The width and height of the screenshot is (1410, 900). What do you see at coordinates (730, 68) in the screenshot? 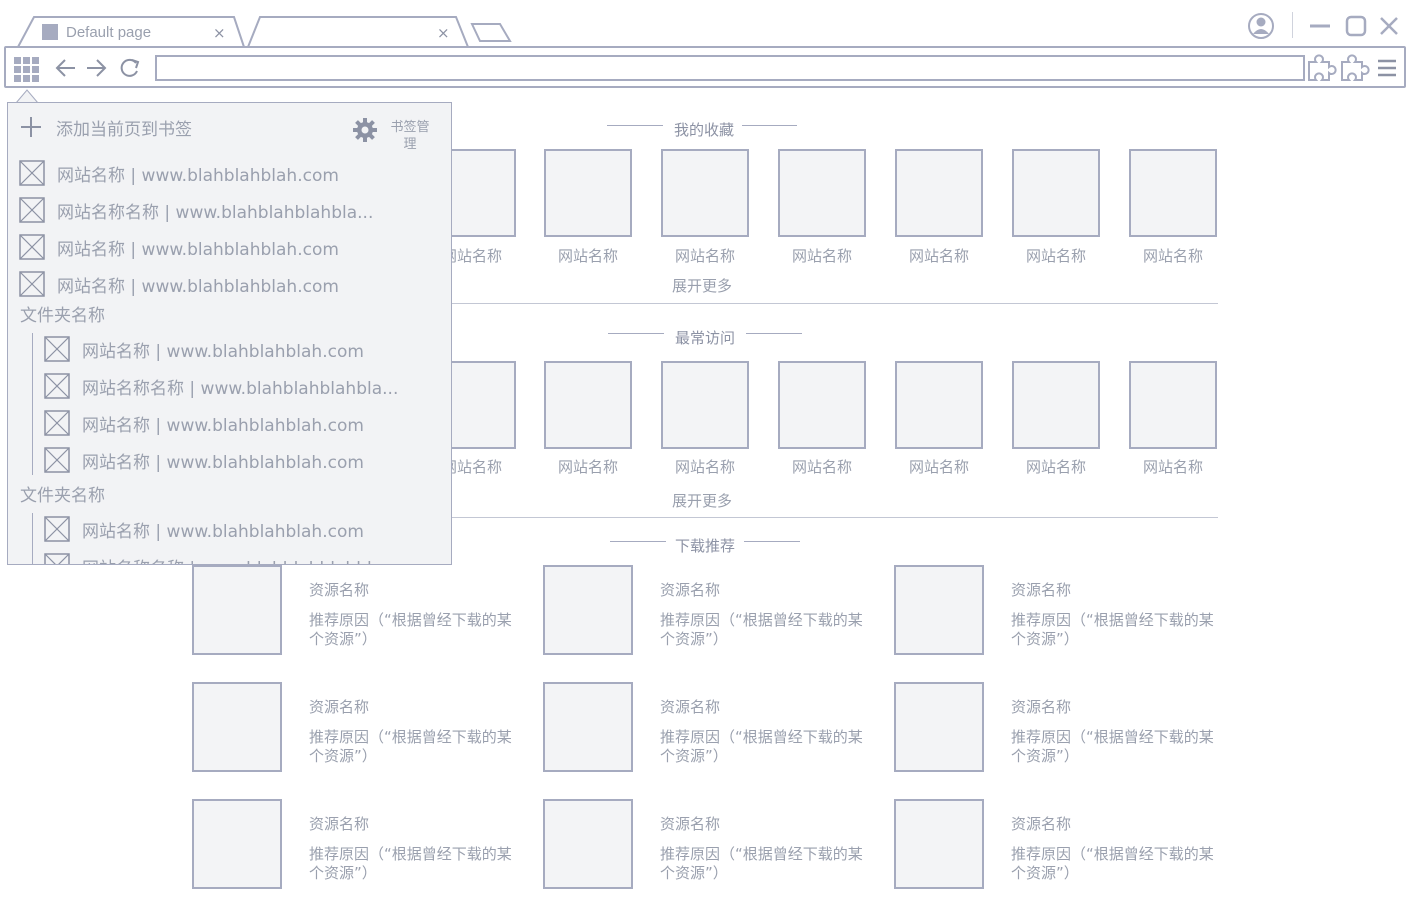
I see `address-bar` at bounding box center [730, 68].